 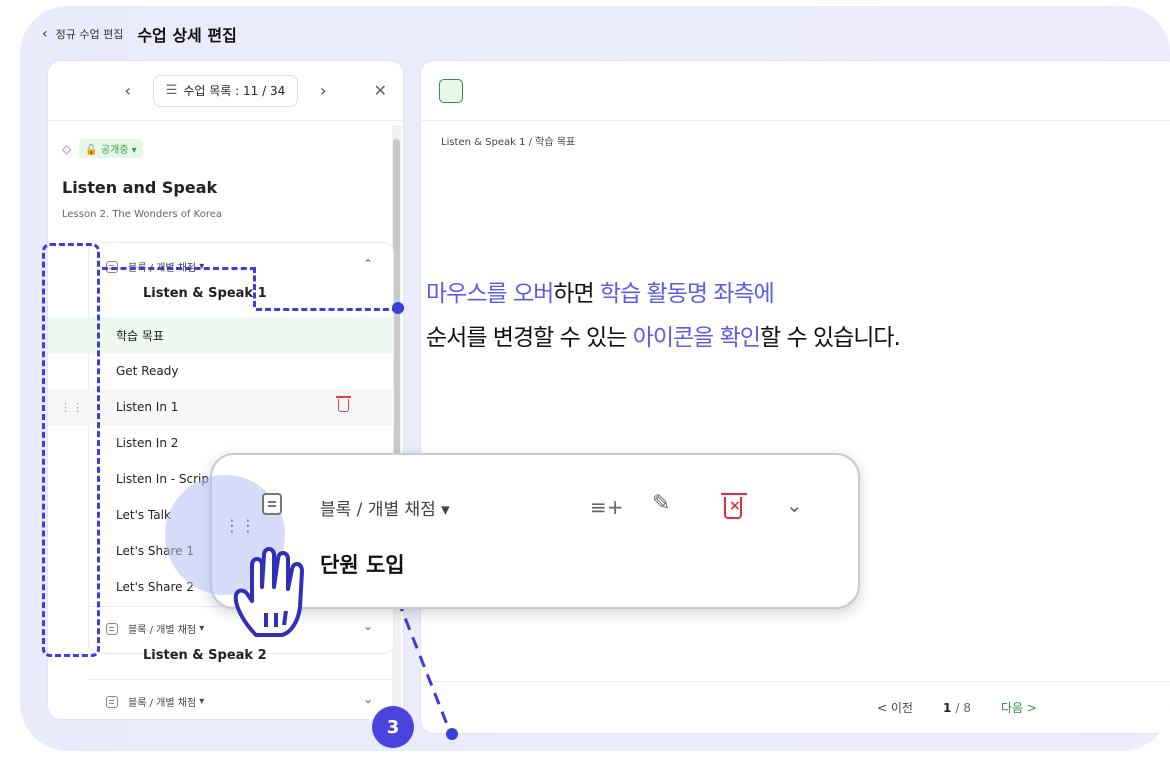 I want to click on close-icon: ✕, so click(x=380, y=90).